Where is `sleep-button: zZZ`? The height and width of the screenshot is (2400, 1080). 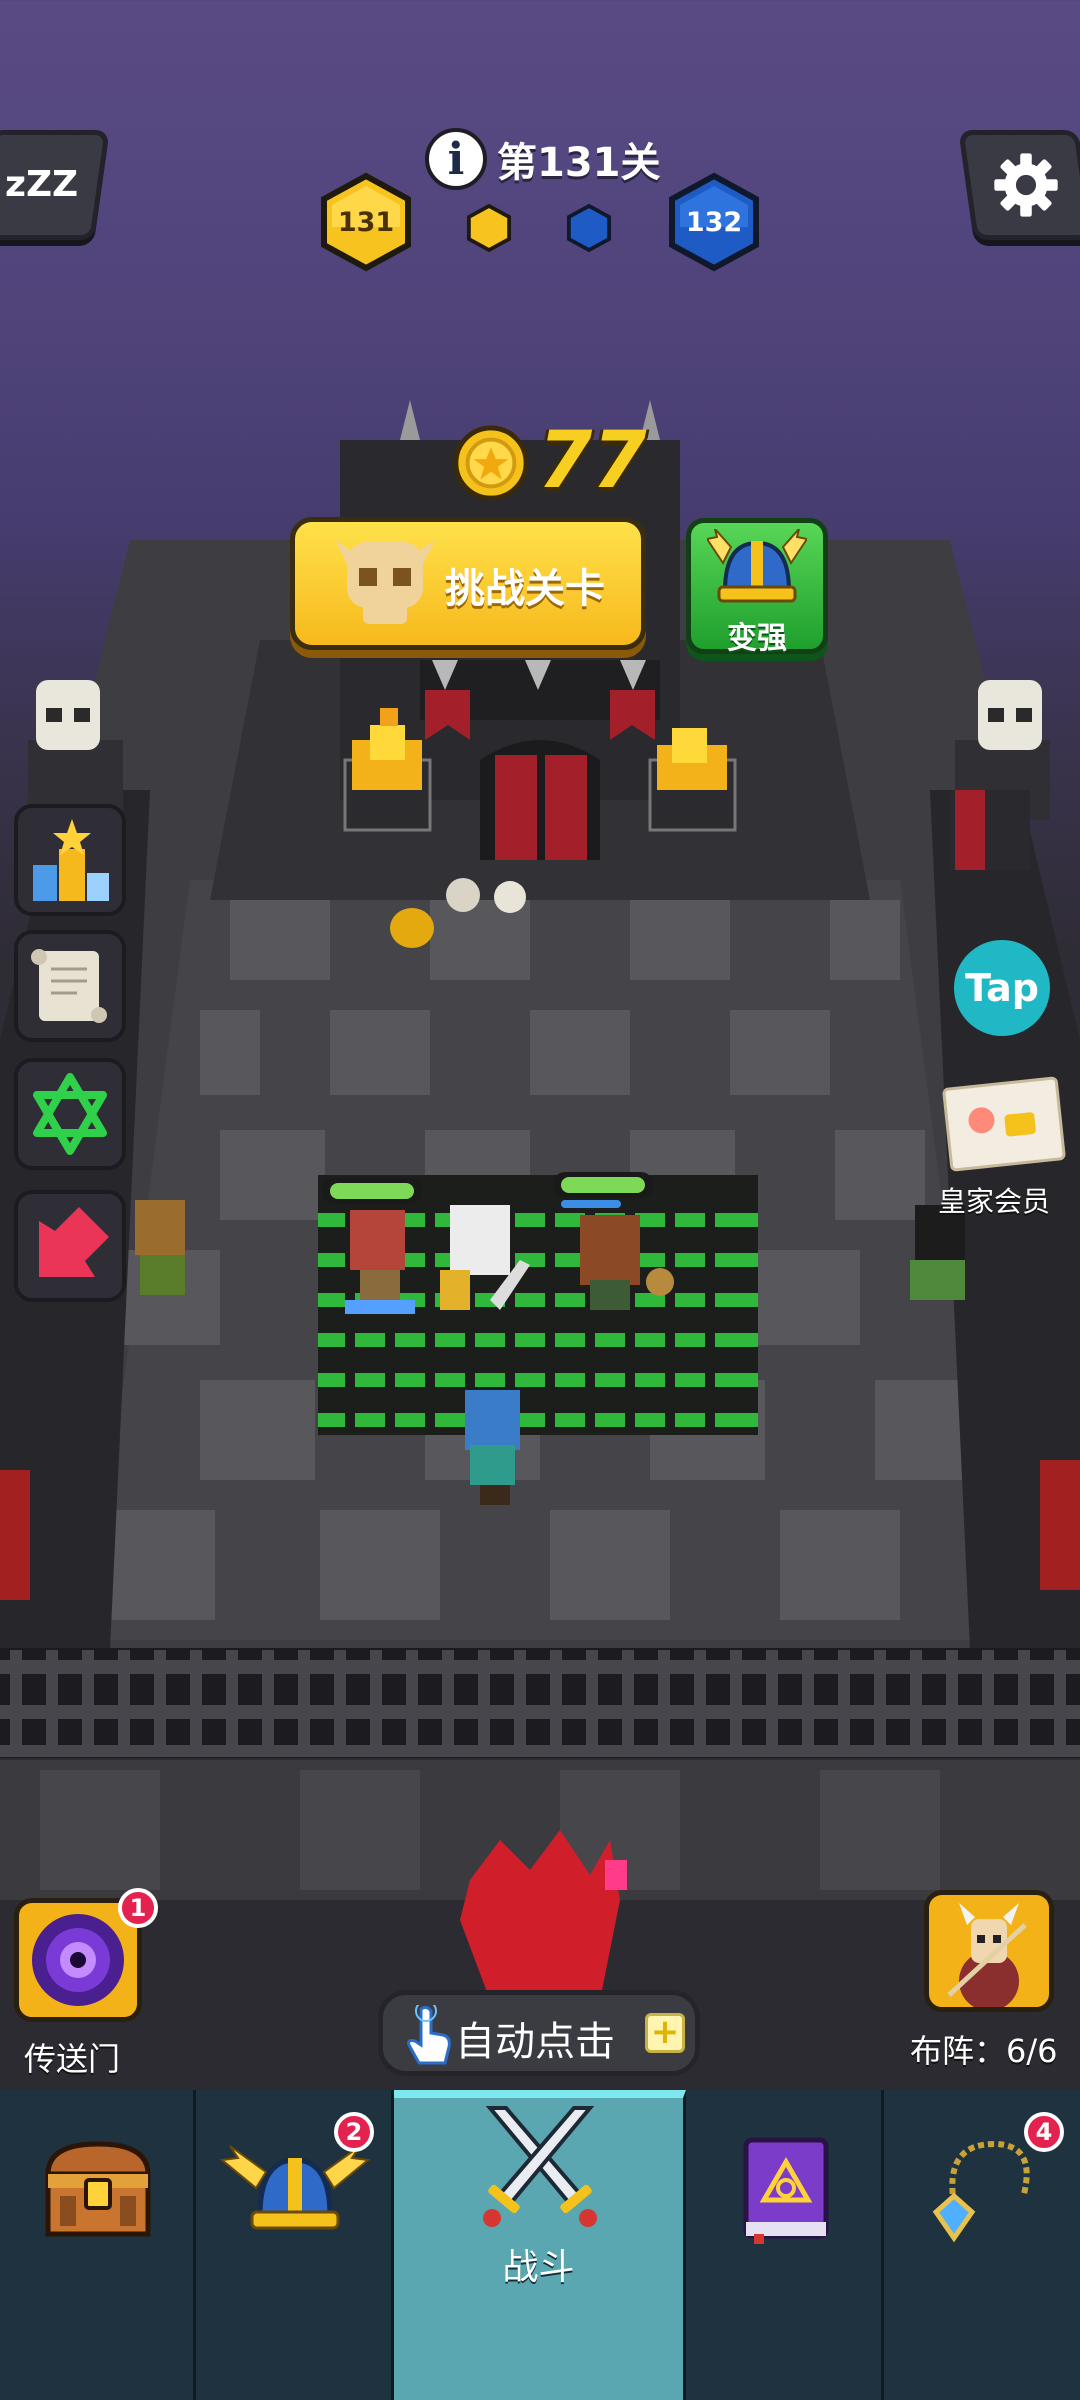
sleep-button: zZZ is located at coordinates (55, 185).